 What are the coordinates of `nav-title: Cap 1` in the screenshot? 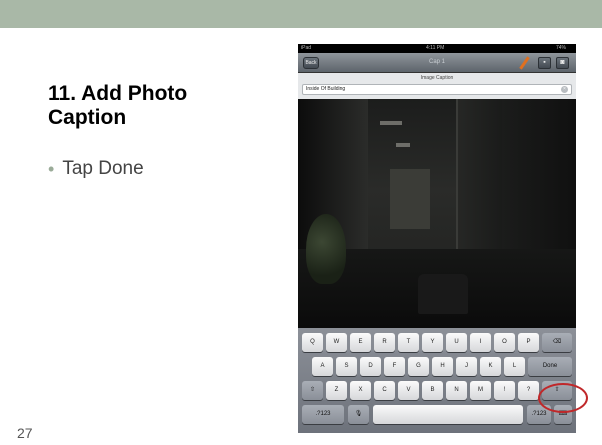 It's located at (436, 62).